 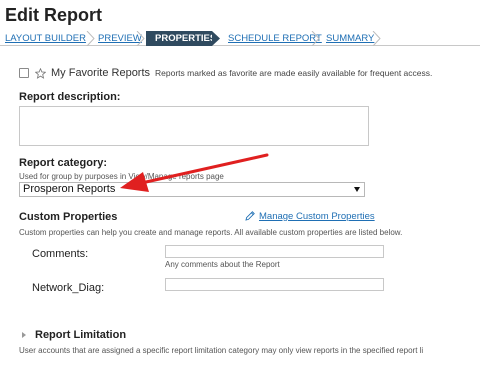 I want to click on step-properties: PROPERTIES, so click(x=181, y=38).